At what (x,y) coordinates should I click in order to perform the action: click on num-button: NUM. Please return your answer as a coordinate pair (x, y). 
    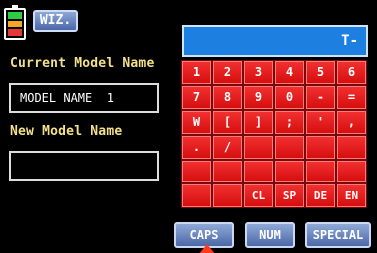
    Looking at the image, I should click on (270, 235).